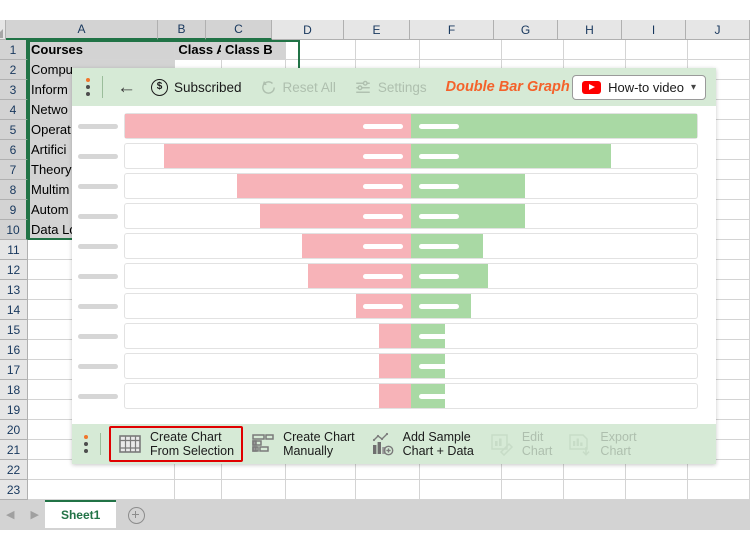  I want to click on export-chart-button: Export Chart, so click(602, 444).